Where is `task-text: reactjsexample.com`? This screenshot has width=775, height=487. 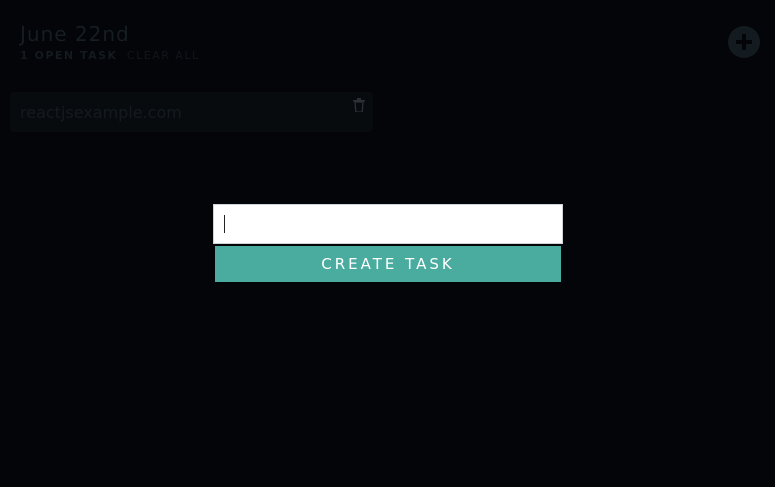 task-text: reactjsexample.com is located at coordinates (101, 112).